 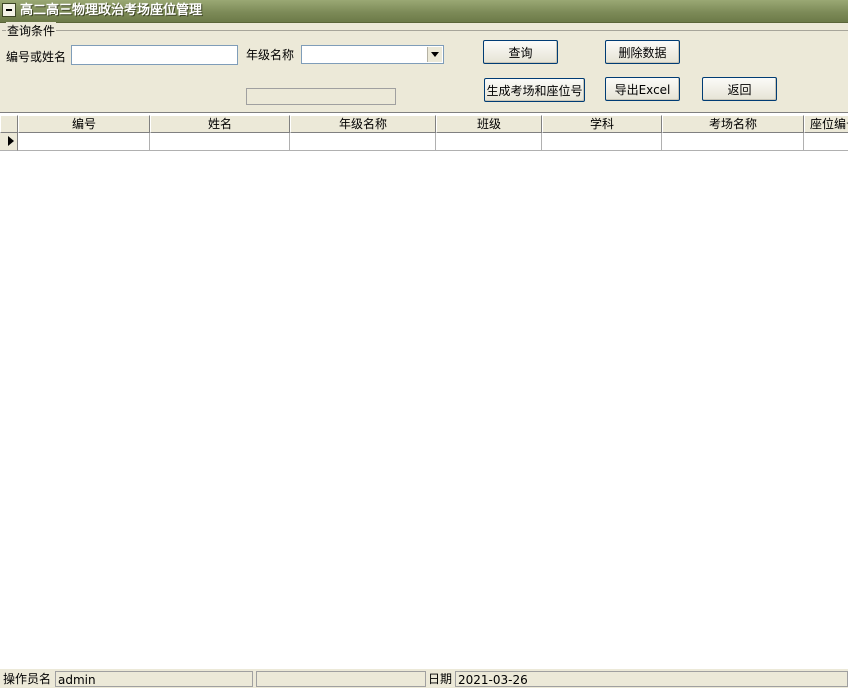 What do you see at coordinates (489, 124) in the screenshot?
I see `col-header-class: 班级` at bounding box center [489, 124].